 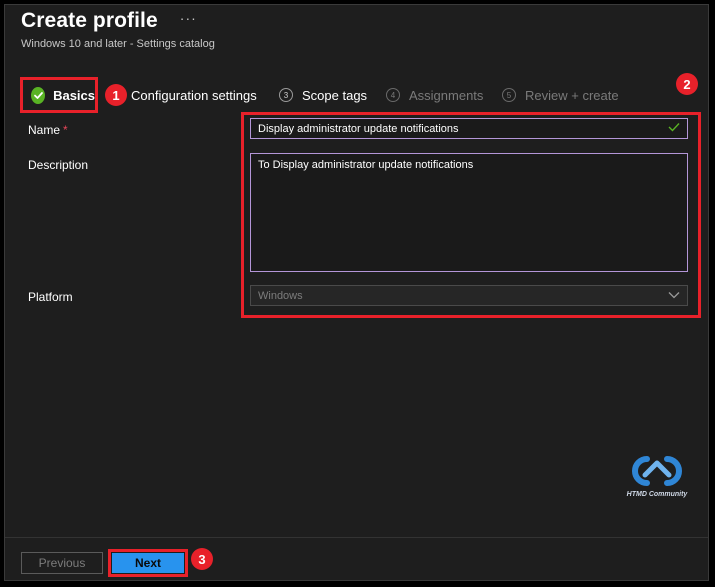 I want to click on tab-review-create-label: Review + create, so click(x=572, y=95).